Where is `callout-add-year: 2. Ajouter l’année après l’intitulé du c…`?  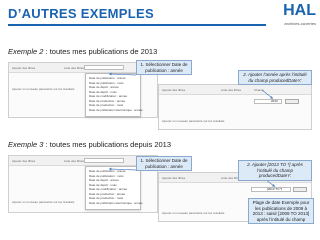 callout-add-year: 2. Ajouter l’année après l’intitulé du c… is located at coordinates (275, 77).